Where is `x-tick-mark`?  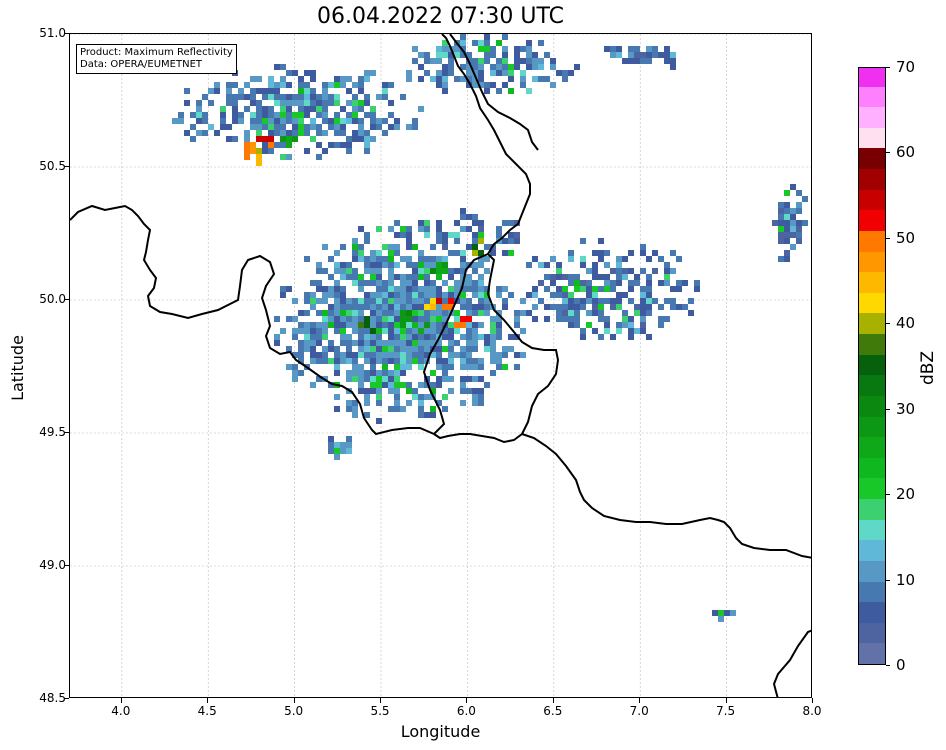
x-tick-mark is located at coordinates (294, 700).